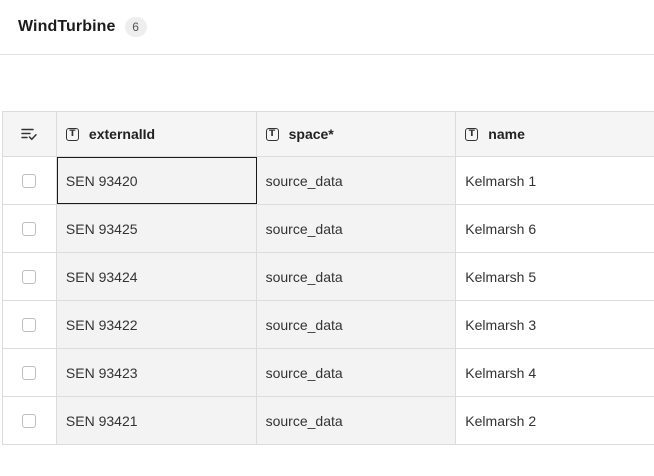  Describe the element at coordinates (156, 420) in the screenshot. I see `externalid-cell: SEN 93421` at that location.